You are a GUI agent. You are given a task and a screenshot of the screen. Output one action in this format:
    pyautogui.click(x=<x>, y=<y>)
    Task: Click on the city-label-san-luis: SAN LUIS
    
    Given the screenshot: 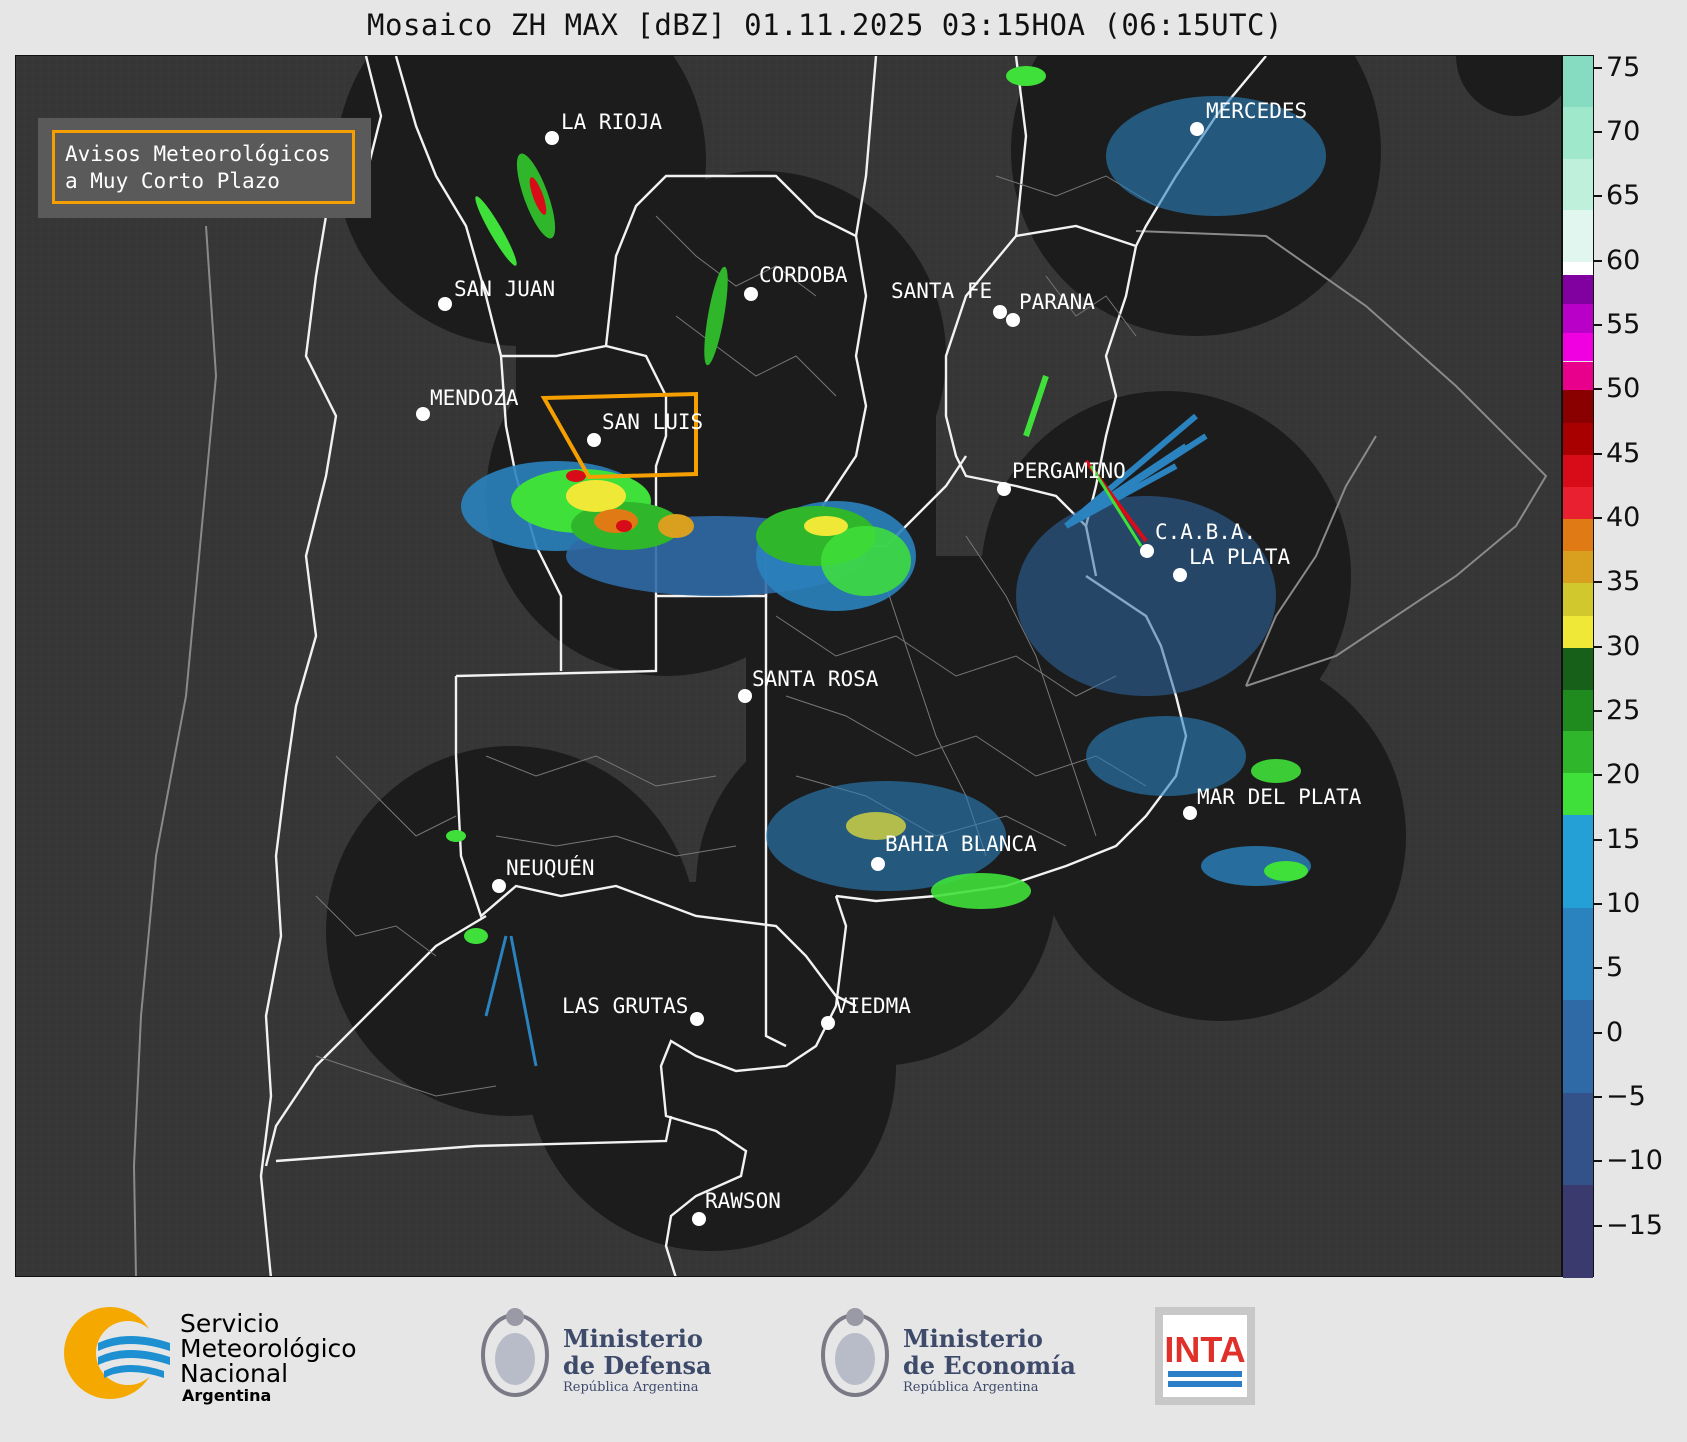 What is the action you would take?
    pyautogui.click(x=652, y=422)
    